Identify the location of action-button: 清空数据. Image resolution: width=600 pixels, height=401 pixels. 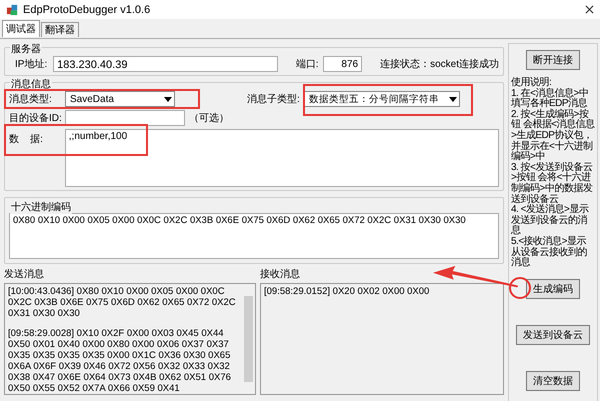
(553, 380).